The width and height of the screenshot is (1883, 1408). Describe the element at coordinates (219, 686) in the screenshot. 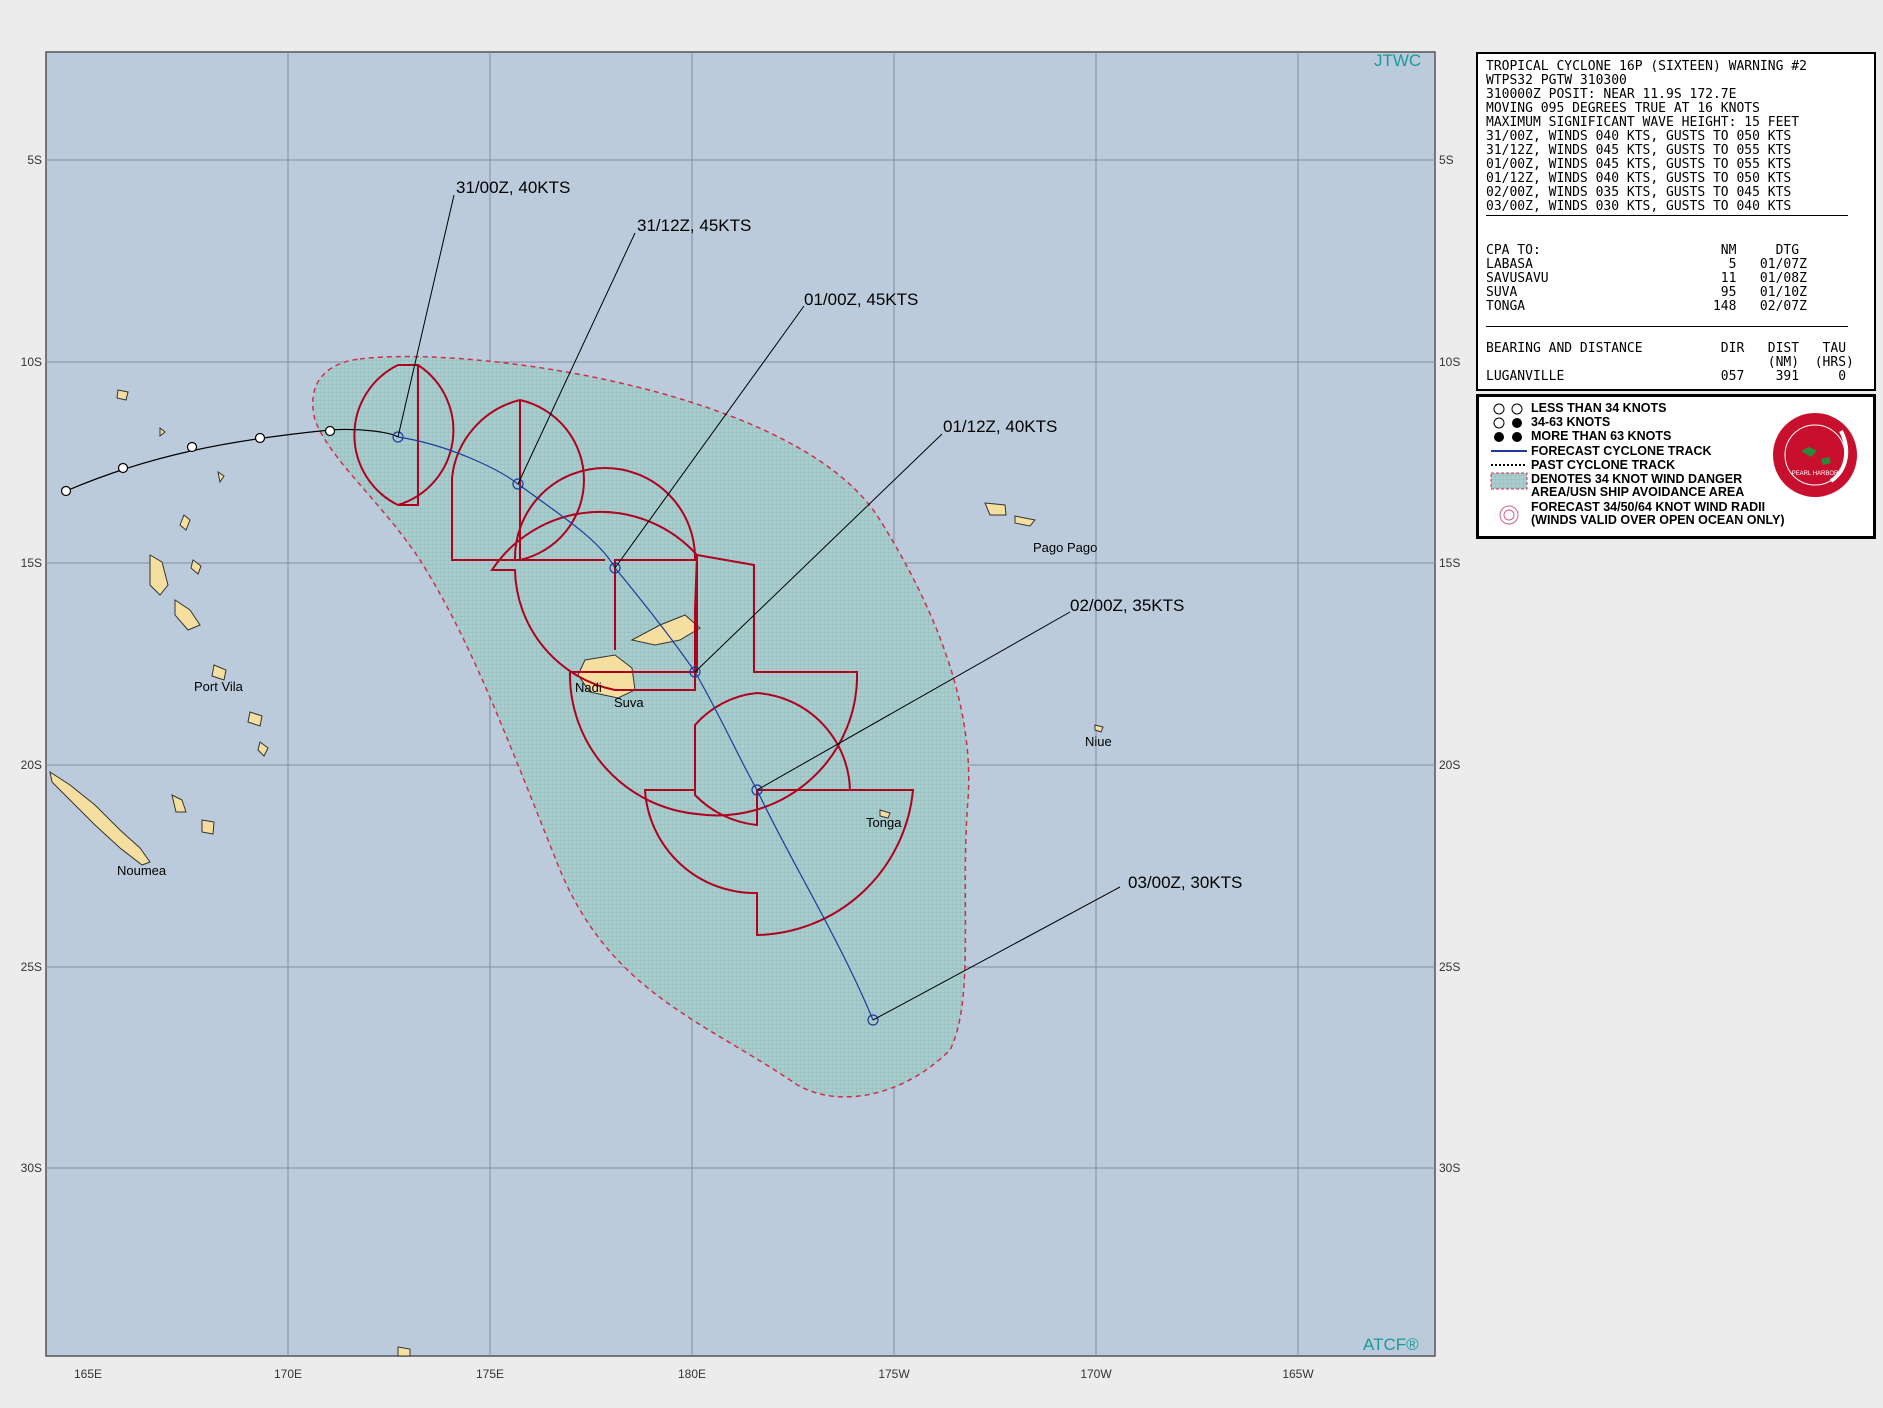

I see `place-label: Port Vila` at that location.